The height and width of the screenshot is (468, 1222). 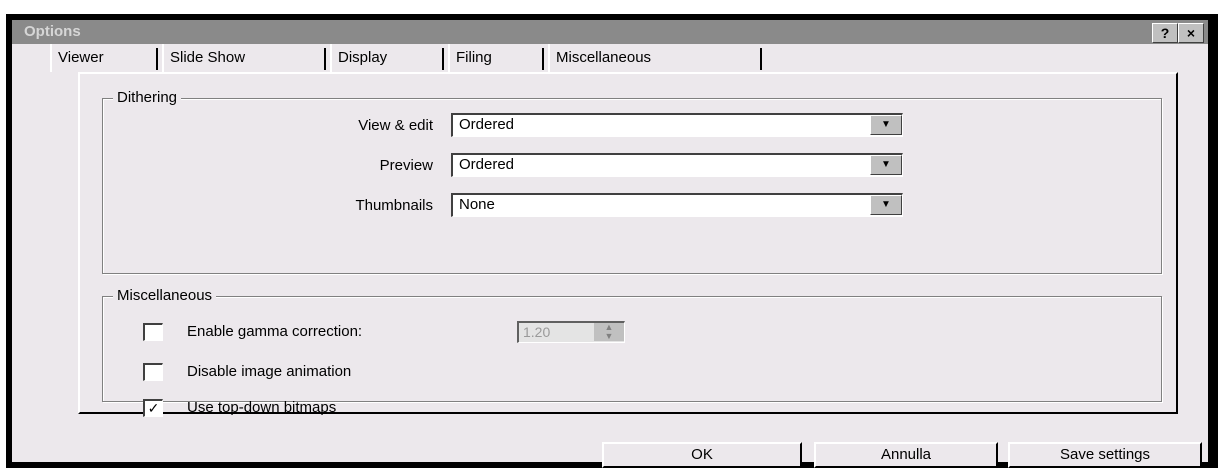 What do you see at coordinates (1191, 33) in the screenshot?
I see `close-button: ×` at bounding box center [1191, 33].